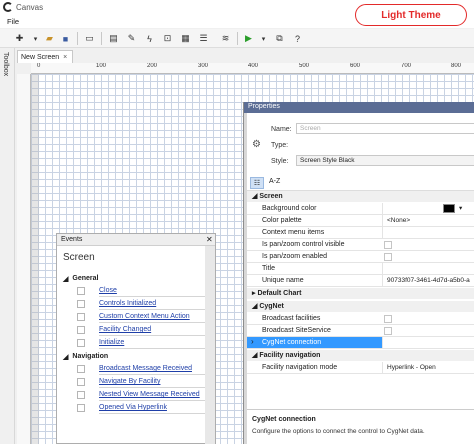 Image resolution: width=474 pixels, height=444 pixels. What do you see at coordinates (225, 38) in the screenshot?
I see `layers-icon: ≋` at bounding box center [225, 38].